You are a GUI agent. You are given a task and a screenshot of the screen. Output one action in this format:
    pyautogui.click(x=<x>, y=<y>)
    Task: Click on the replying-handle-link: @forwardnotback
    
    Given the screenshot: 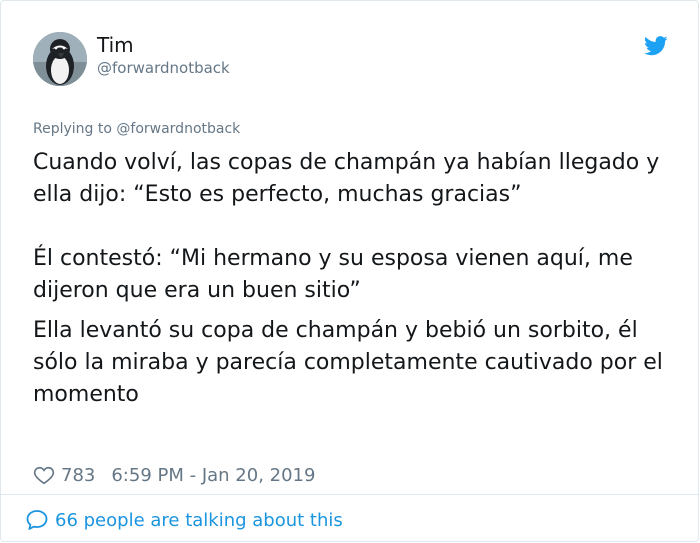 What is the action you would take?
    pyautogui.click(x=178, y=129)
    